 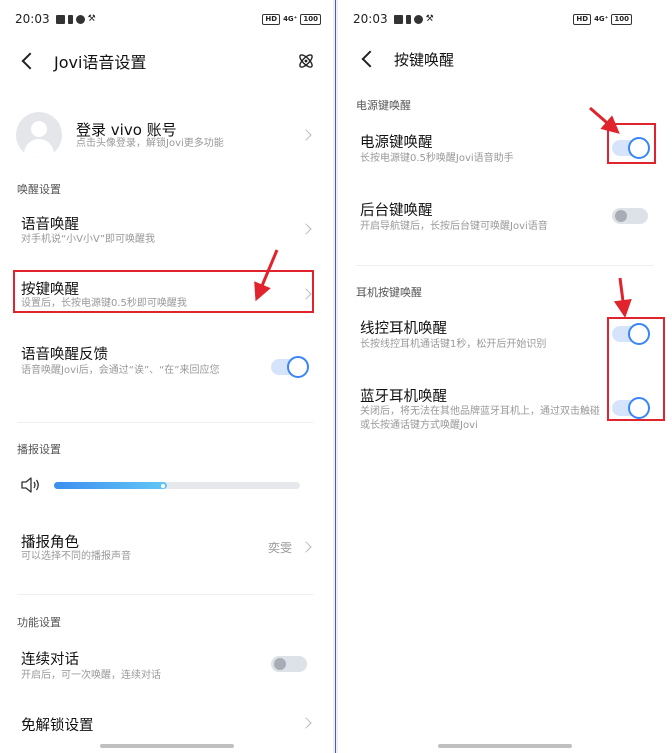 I want to click on role-title: 播报角色, so click(x=50, y=541).